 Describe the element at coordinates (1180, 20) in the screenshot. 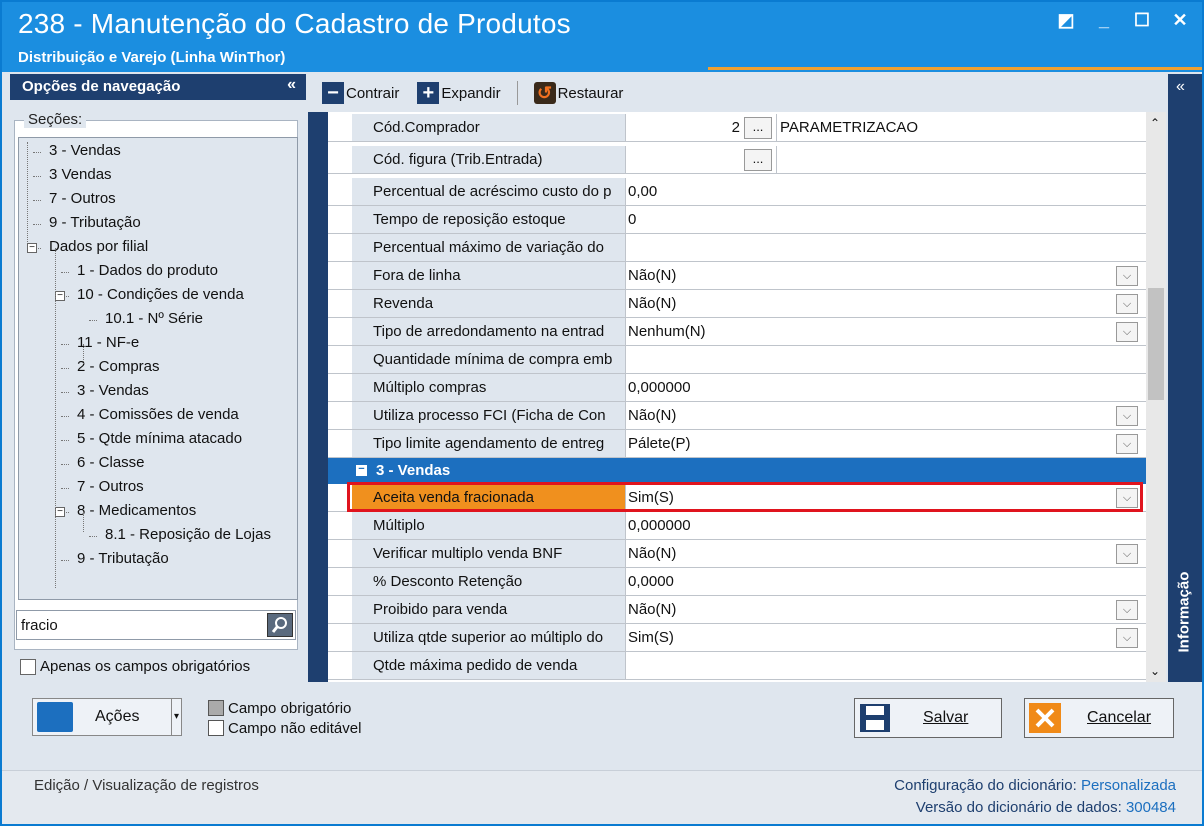

I see `close-button: ✕` at that location.